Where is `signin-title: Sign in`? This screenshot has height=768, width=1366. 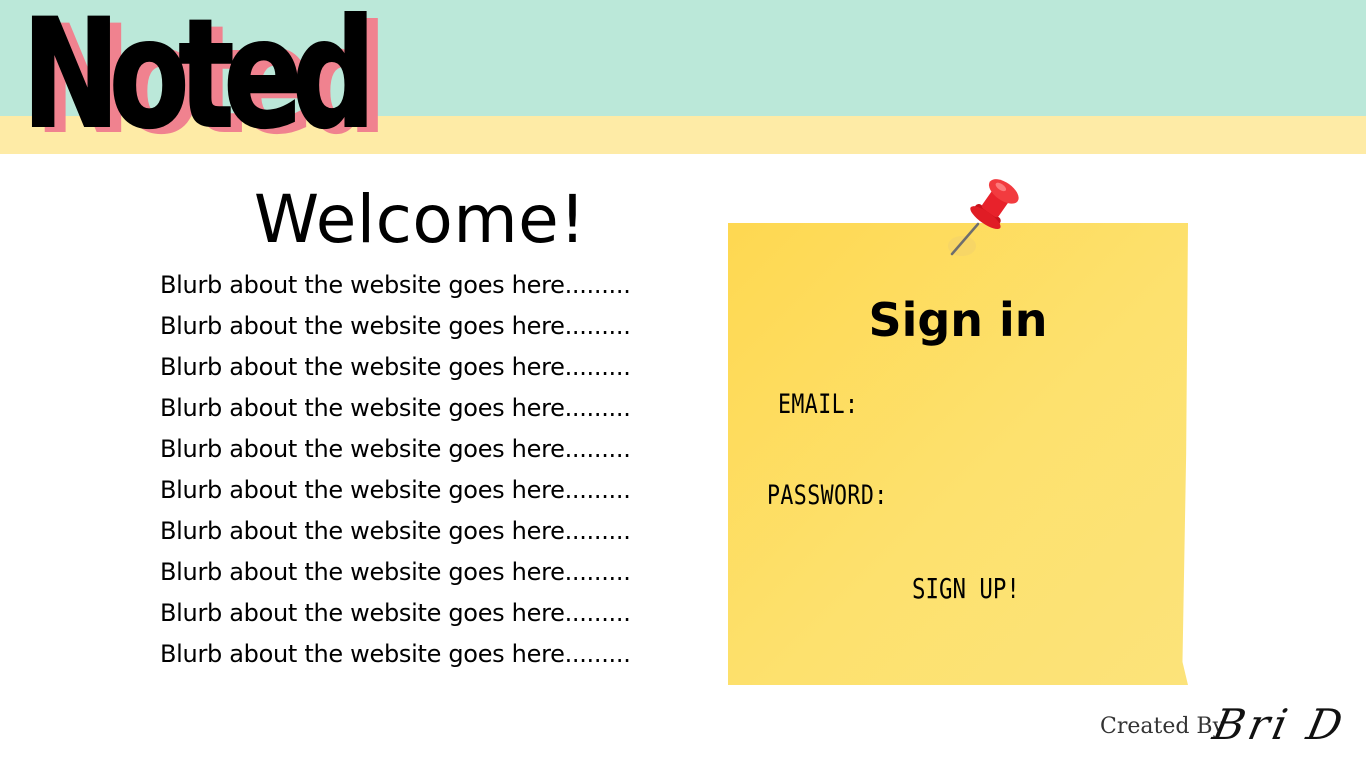
signin-title: Sign in is located at coordinates (958, 320).